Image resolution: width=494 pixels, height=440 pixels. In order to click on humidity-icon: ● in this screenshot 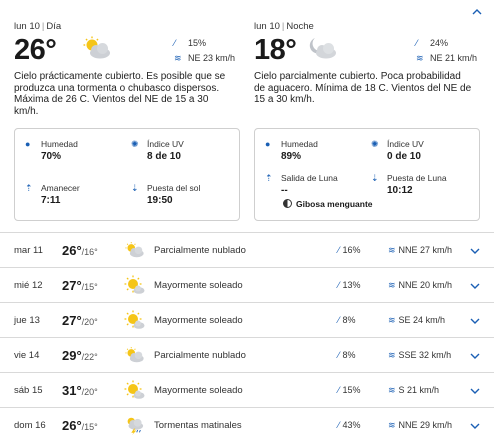, I will do `click(268, 144)`.